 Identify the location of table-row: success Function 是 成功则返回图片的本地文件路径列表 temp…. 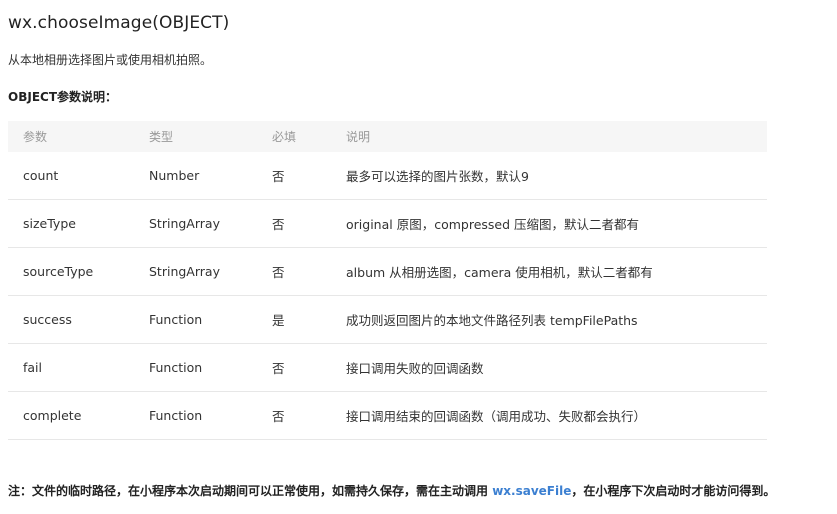
(387, 320).